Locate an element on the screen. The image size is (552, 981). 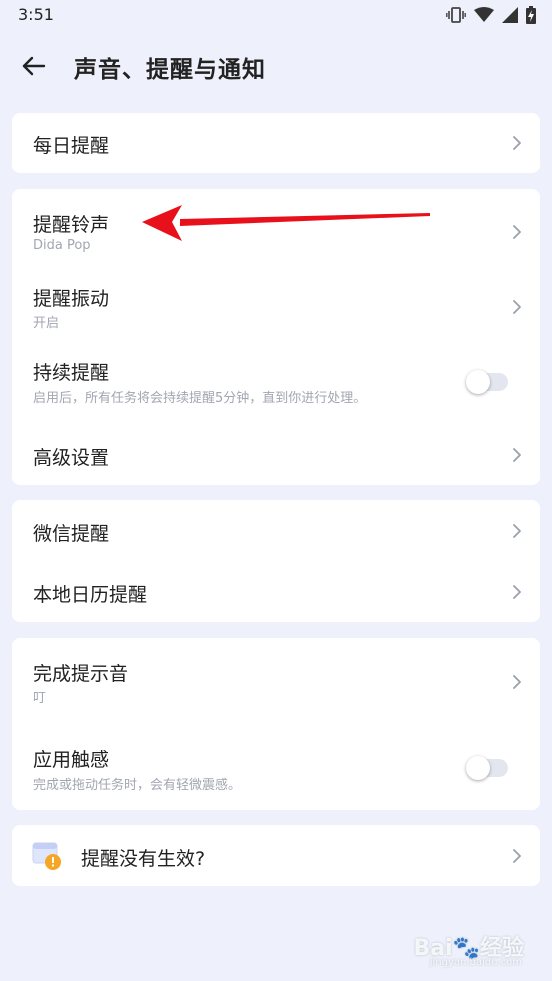
wechat-reminder-label: 微信提醒 is located at coordinates (71, 534).